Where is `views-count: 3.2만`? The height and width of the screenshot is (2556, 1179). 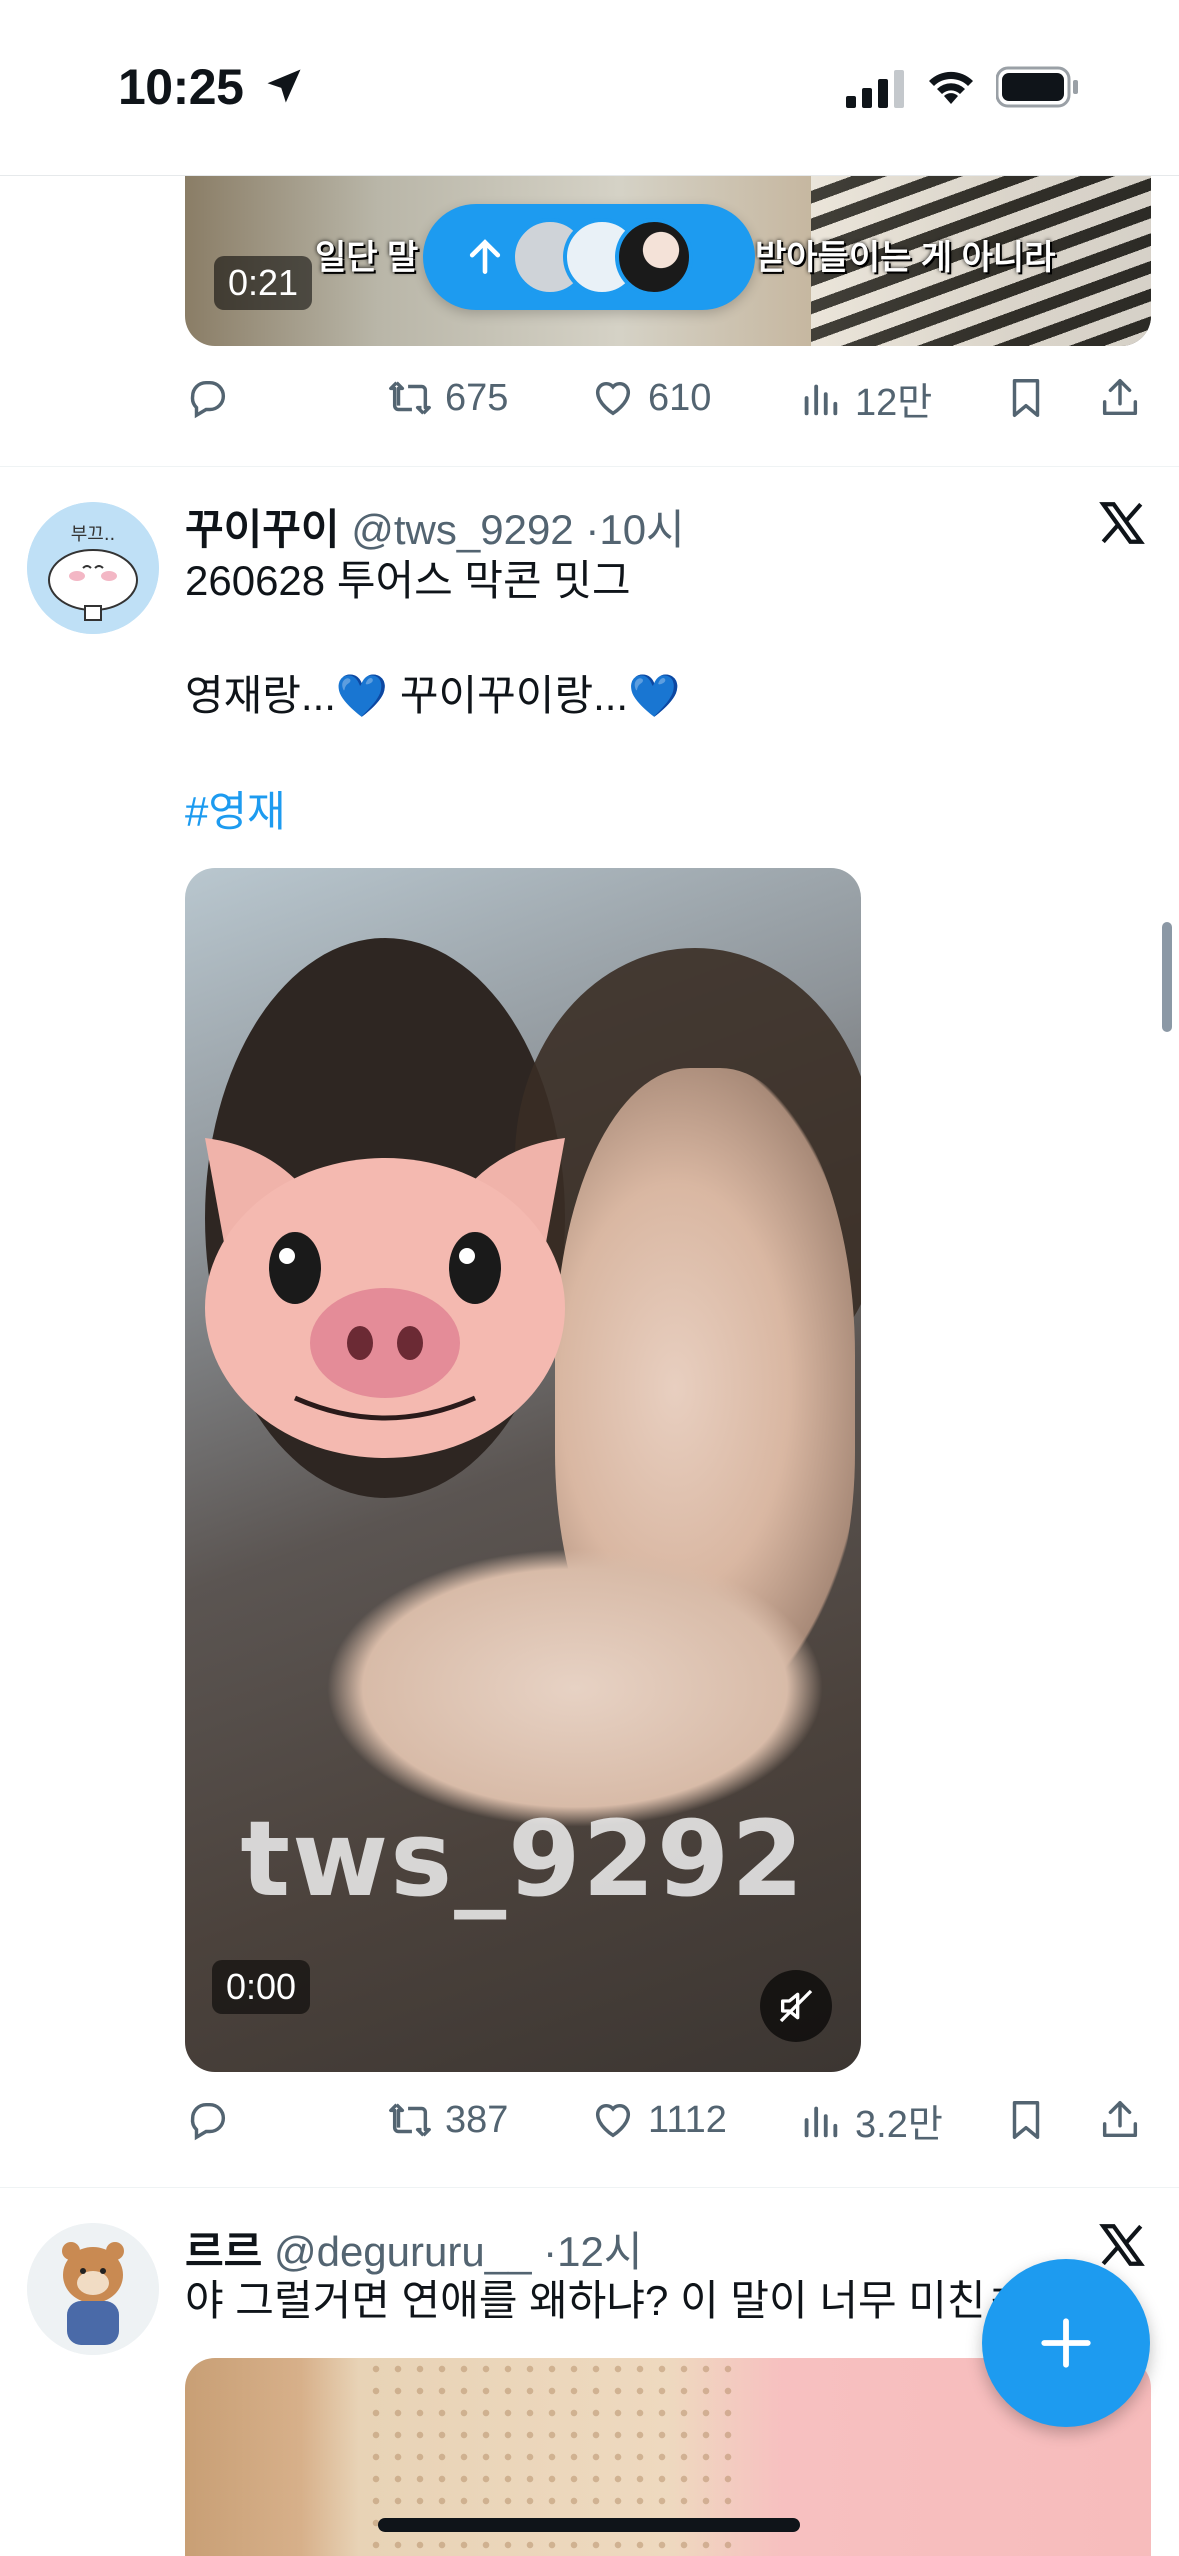
views-count: 3.2만 is located at coordinates (899, 2124).